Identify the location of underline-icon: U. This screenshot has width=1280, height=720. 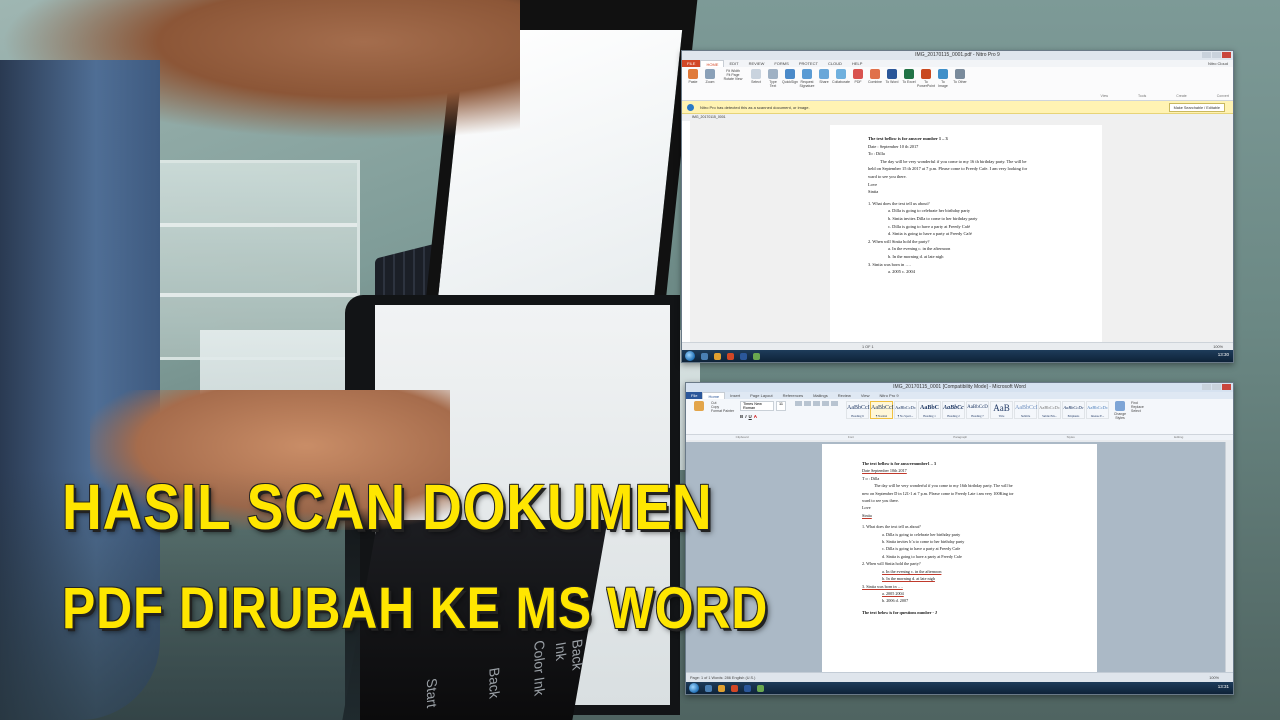
(750, 416).